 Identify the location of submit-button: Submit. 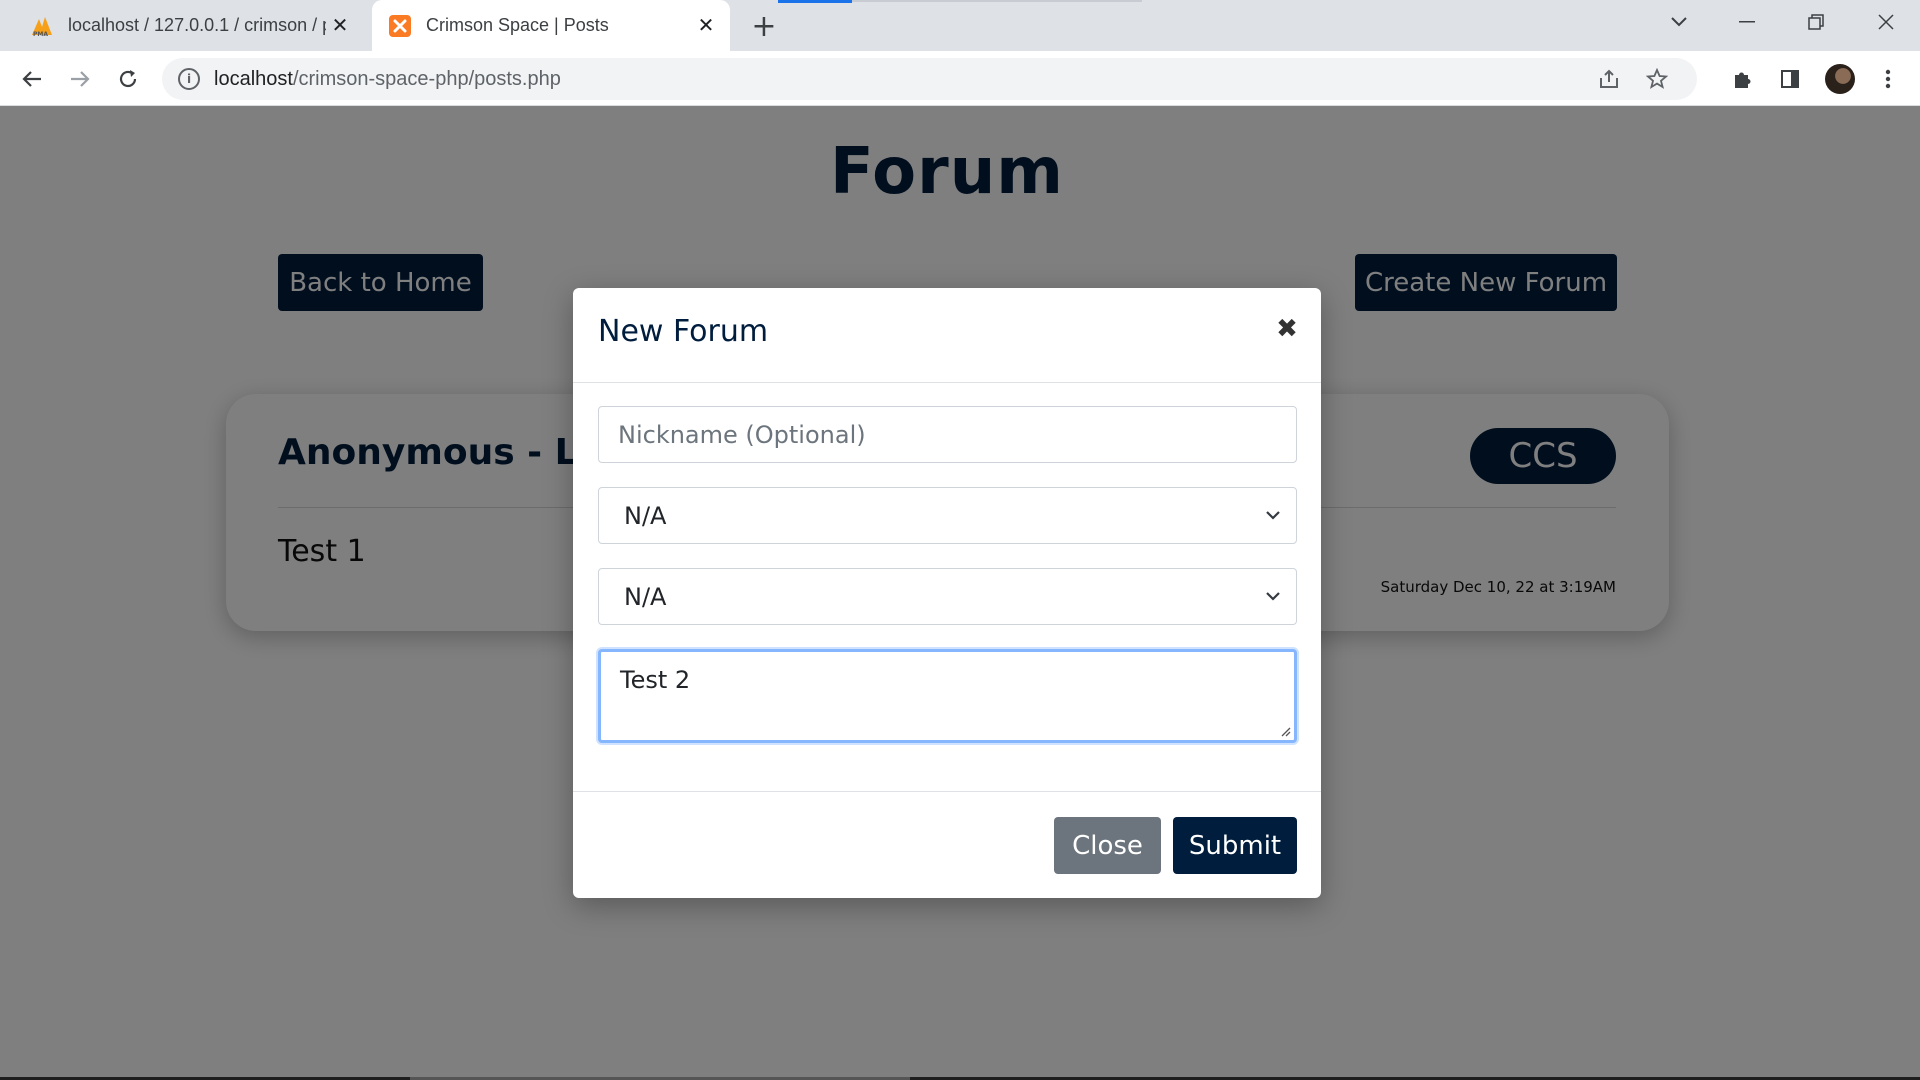
(1235, 845).